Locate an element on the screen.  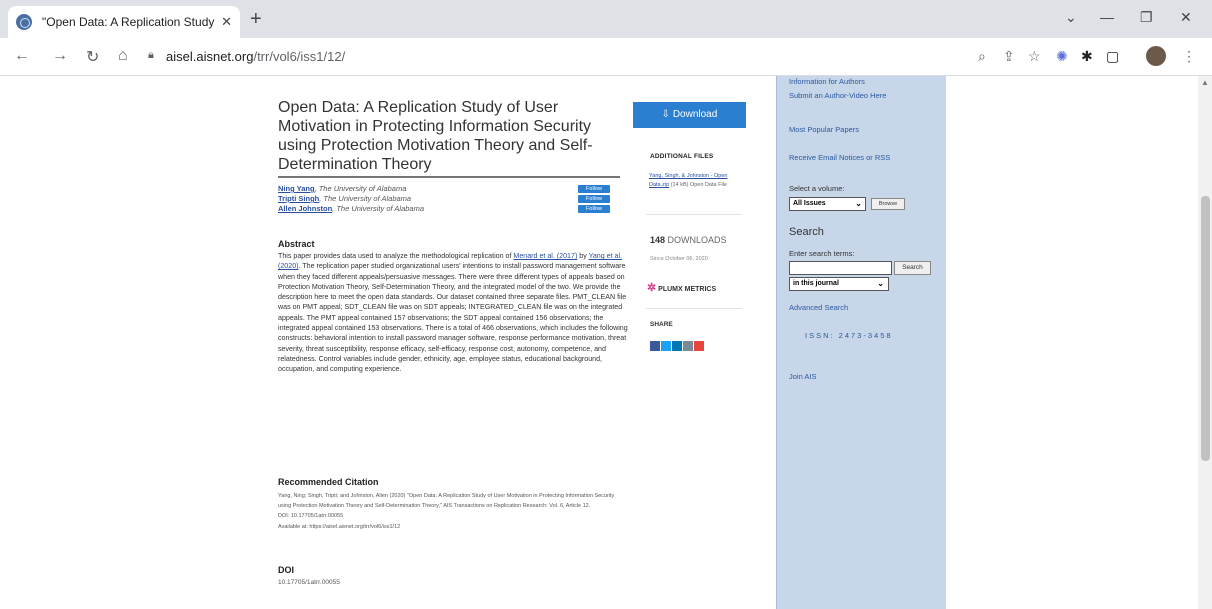
tab-search-chevron-icon: ⌄ is located at coordinates (1071, 17).